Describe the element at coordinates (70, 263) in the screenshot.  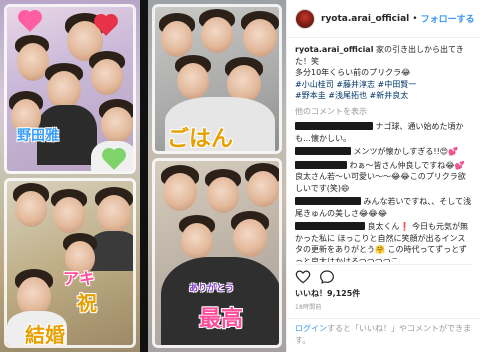
I see `photo-frame: アキ 祝 結婚` at that location.